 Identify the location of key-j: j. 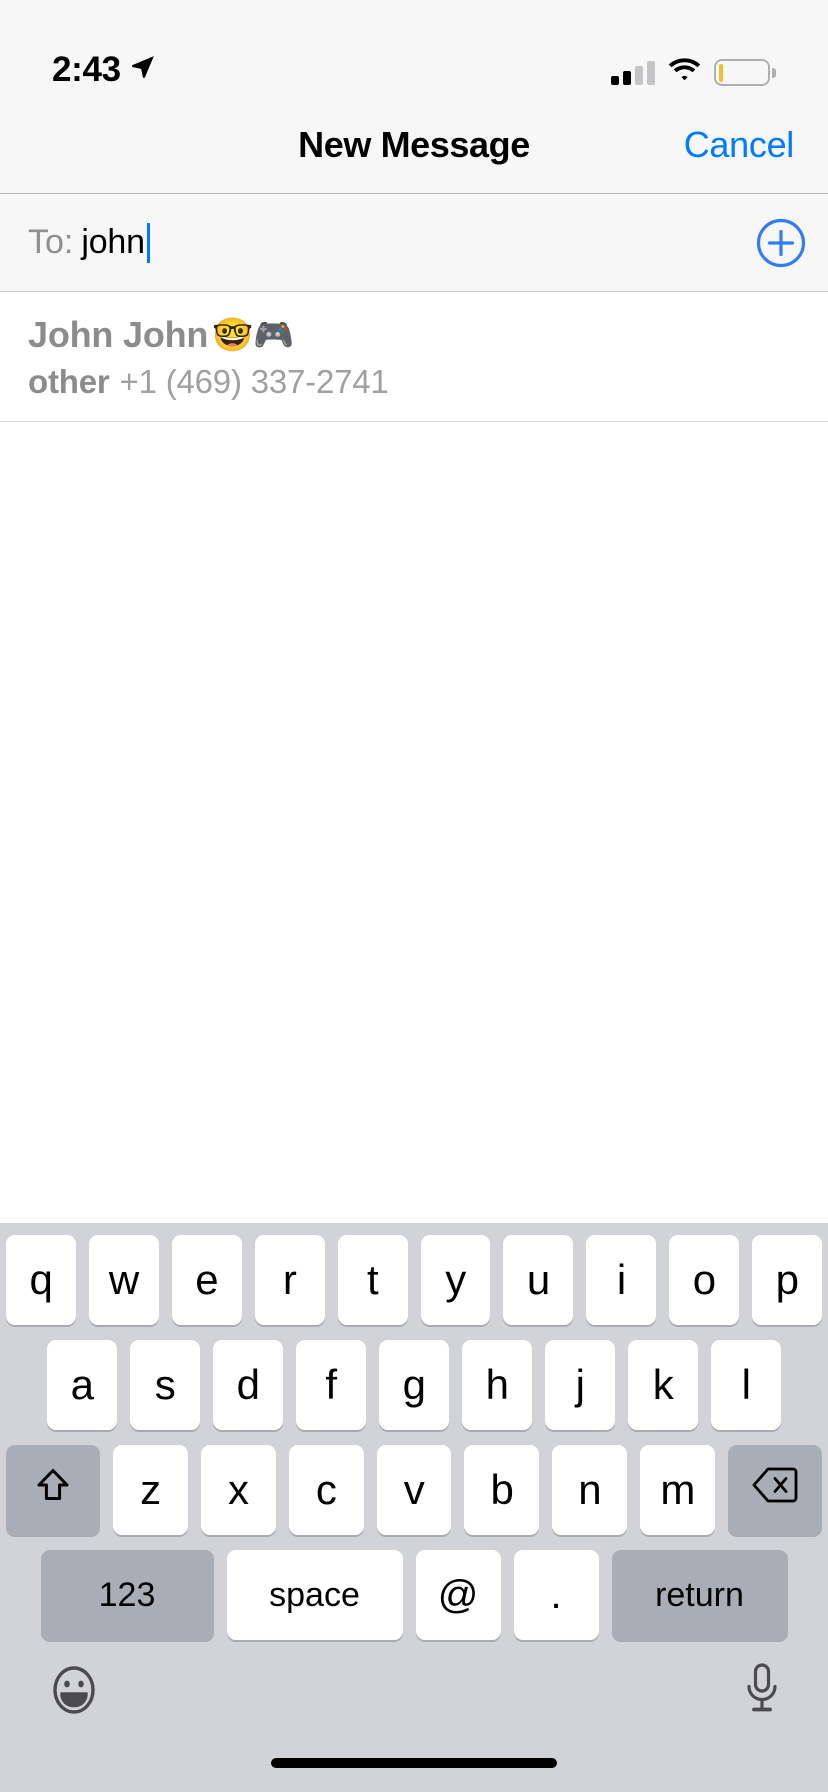
(580, 1385).